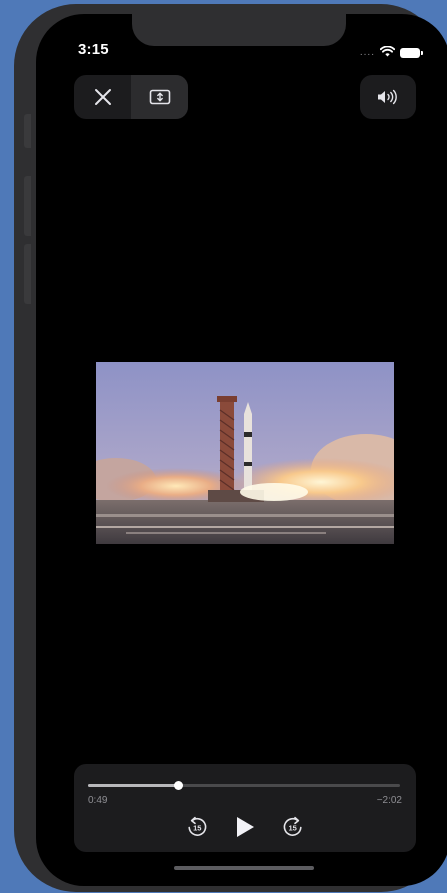  What do you see at coordinates (27, 274) in the screenshot?
I see `volume-down-button` at bounding box center [27, 274].